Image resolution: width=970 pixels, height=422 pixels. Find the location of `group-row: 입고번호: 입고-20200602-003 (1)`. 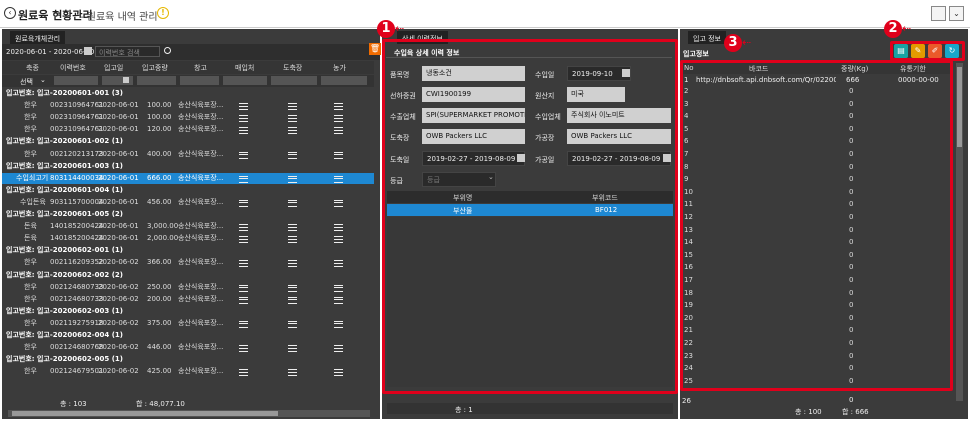

group-row: 입고번호: 입고-20200602-003 (1) is located at coordinates (188, 312).